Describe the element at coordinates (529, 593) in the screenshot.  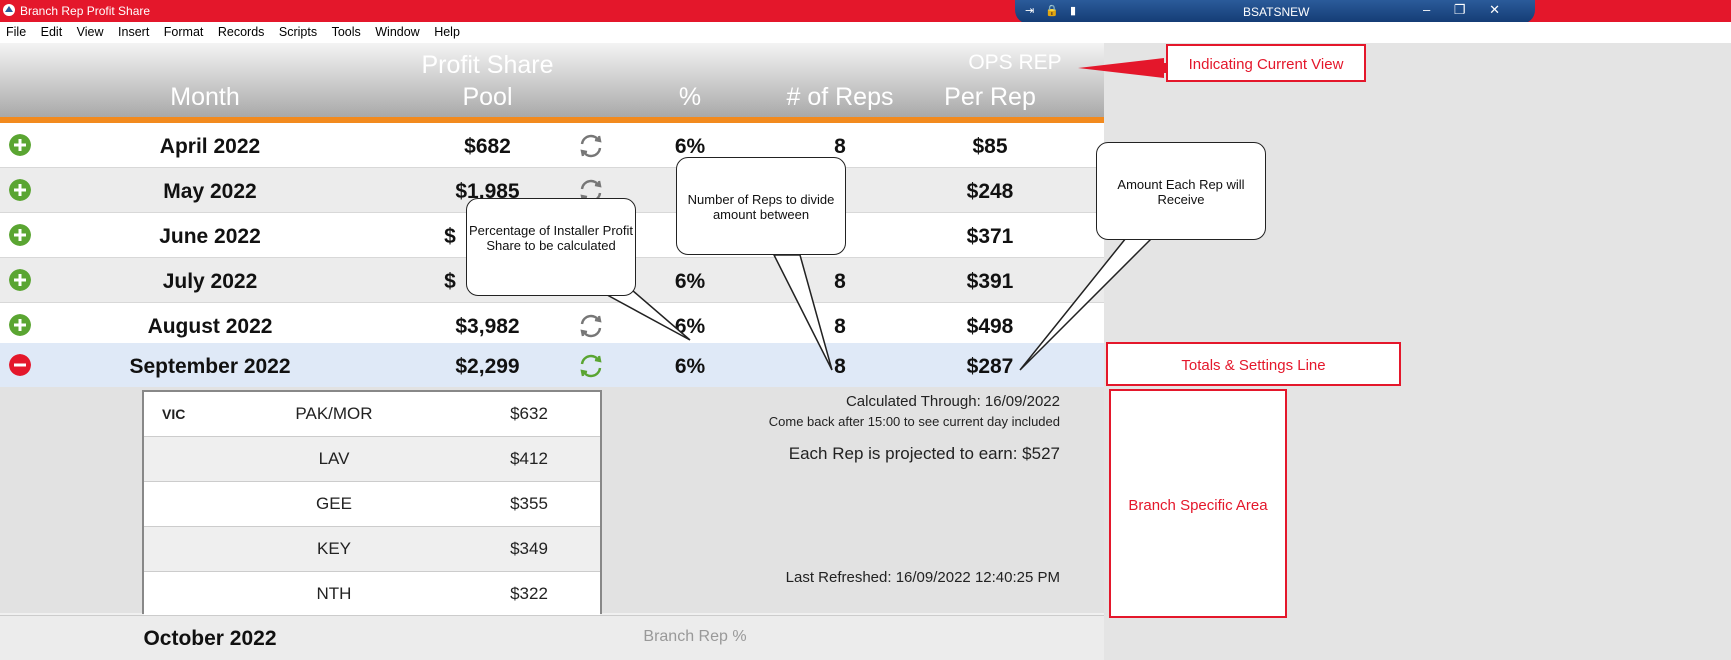
I see `branch-amount: $322` at that location.